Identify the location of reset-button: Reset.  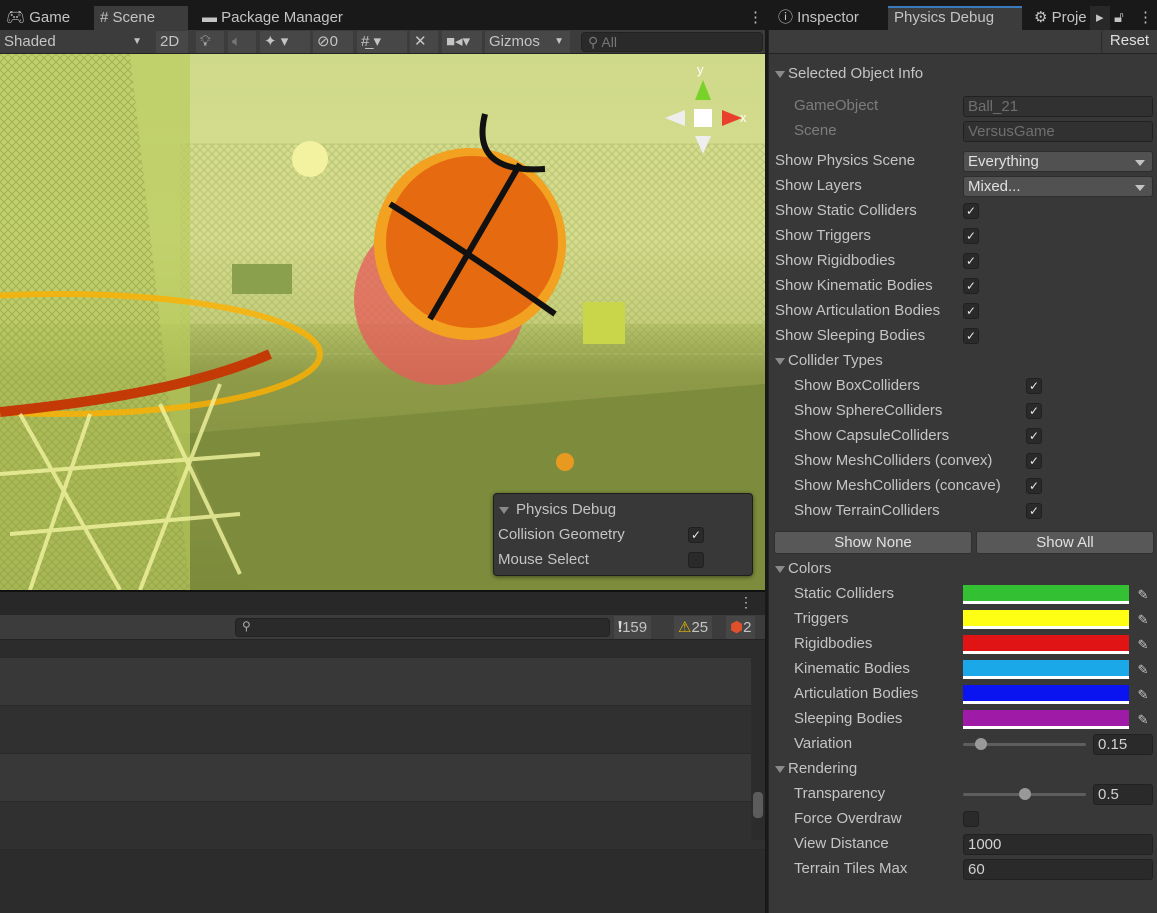
(1129, 41).